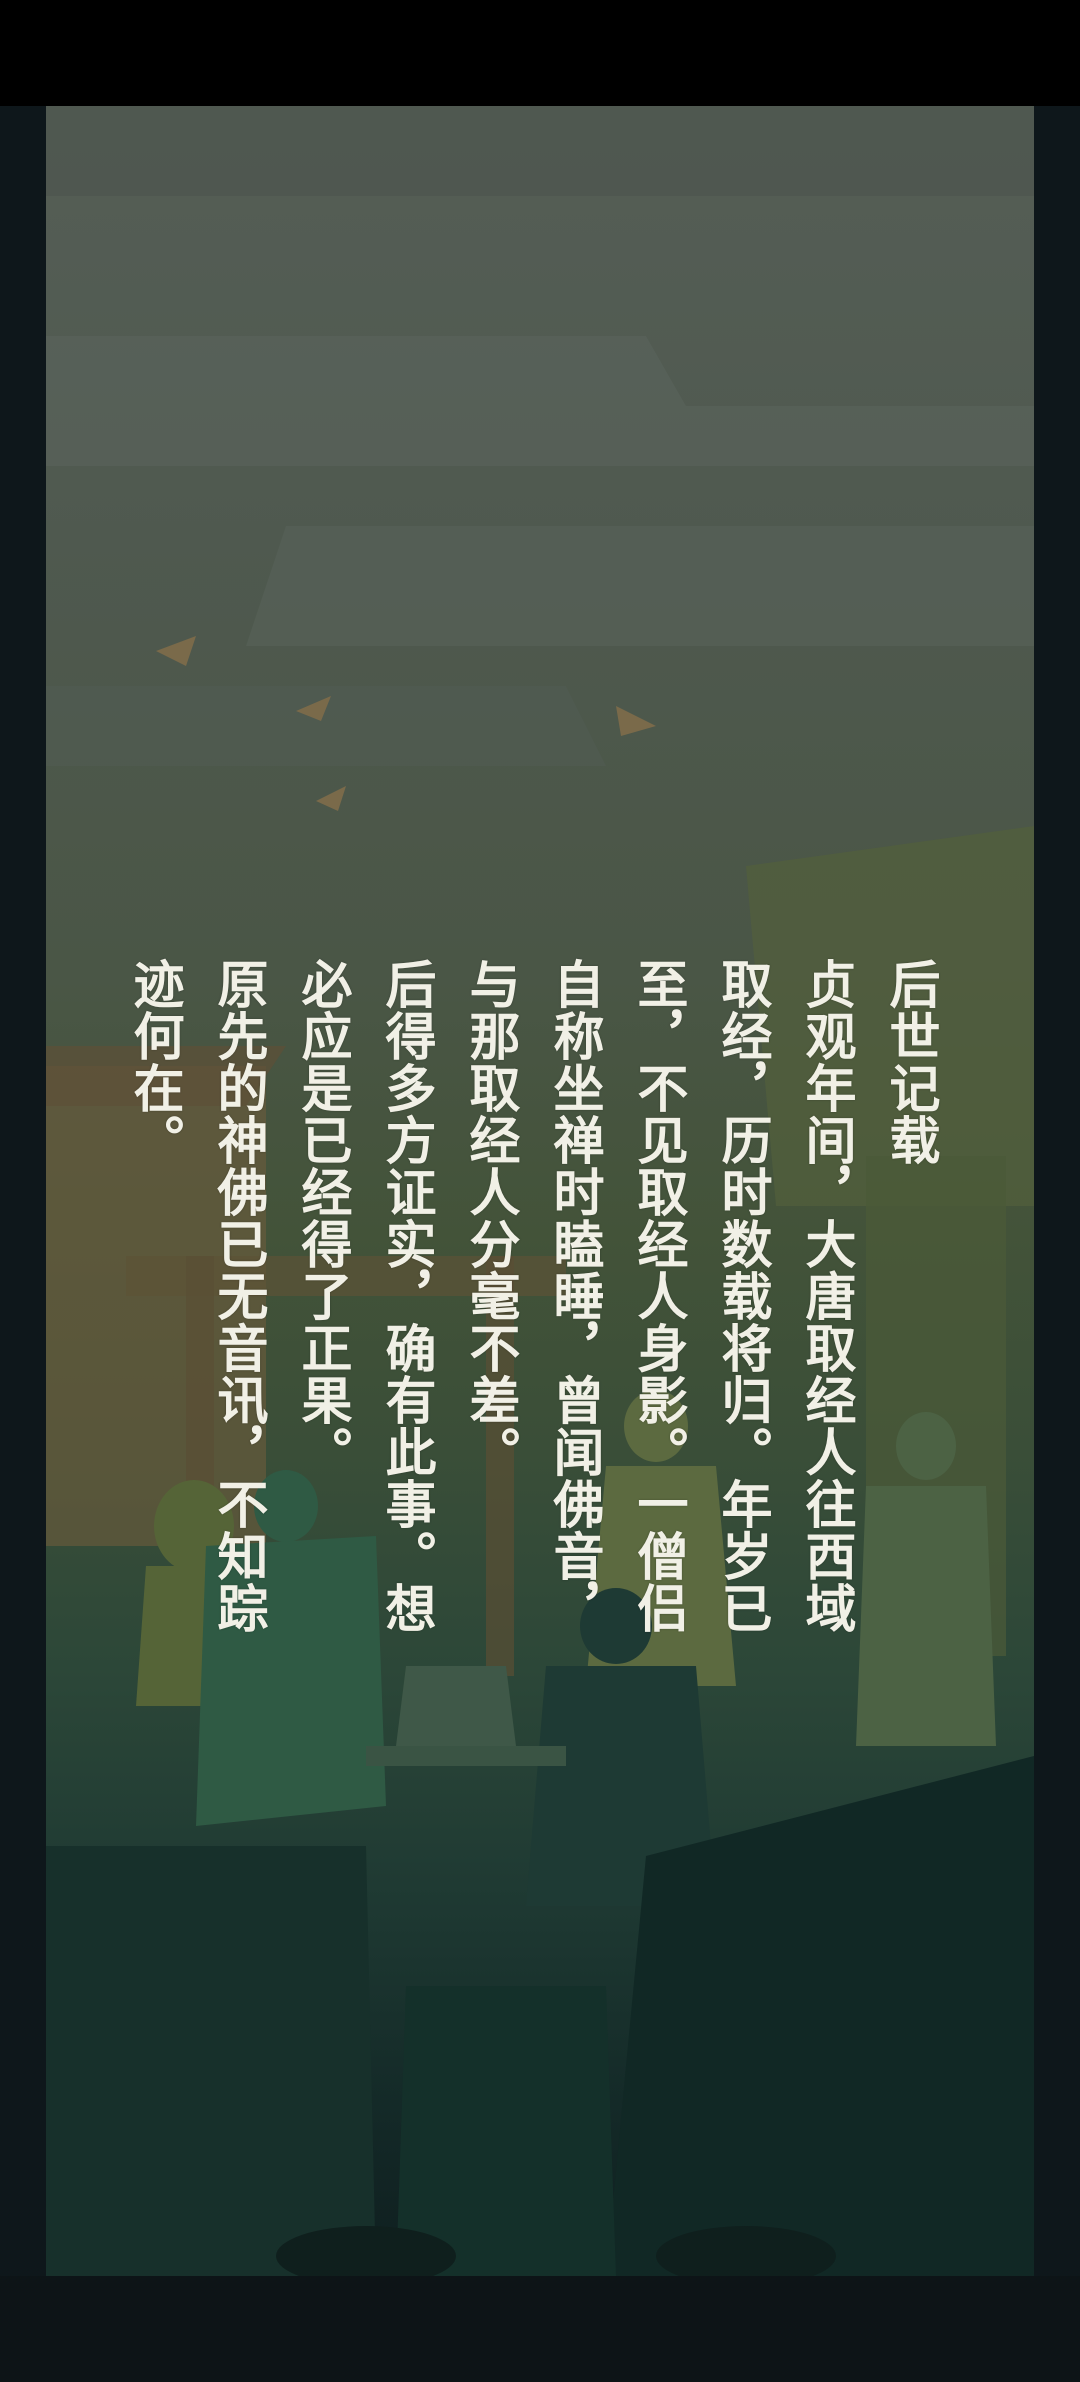 The image size is (1080, 2382). I want to click on teapot-icon, so click(456, 1706).